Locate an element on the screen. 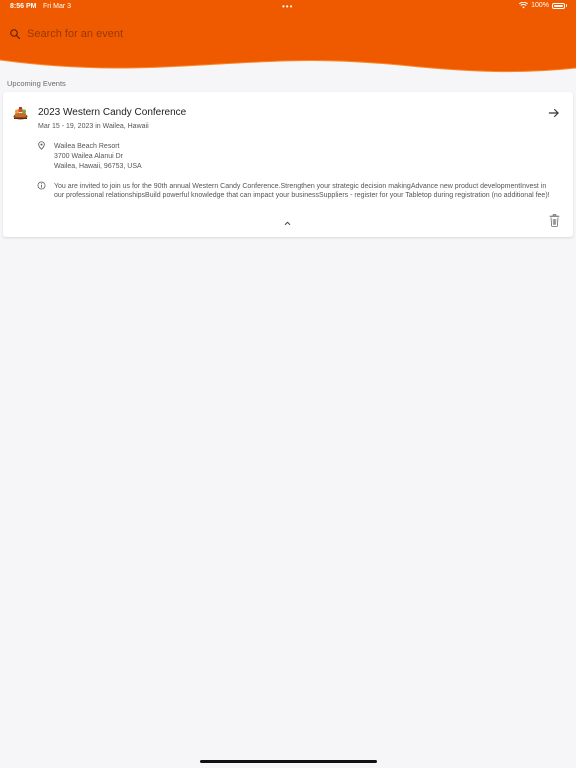  trash-icon is located at coordinates (554, 220).